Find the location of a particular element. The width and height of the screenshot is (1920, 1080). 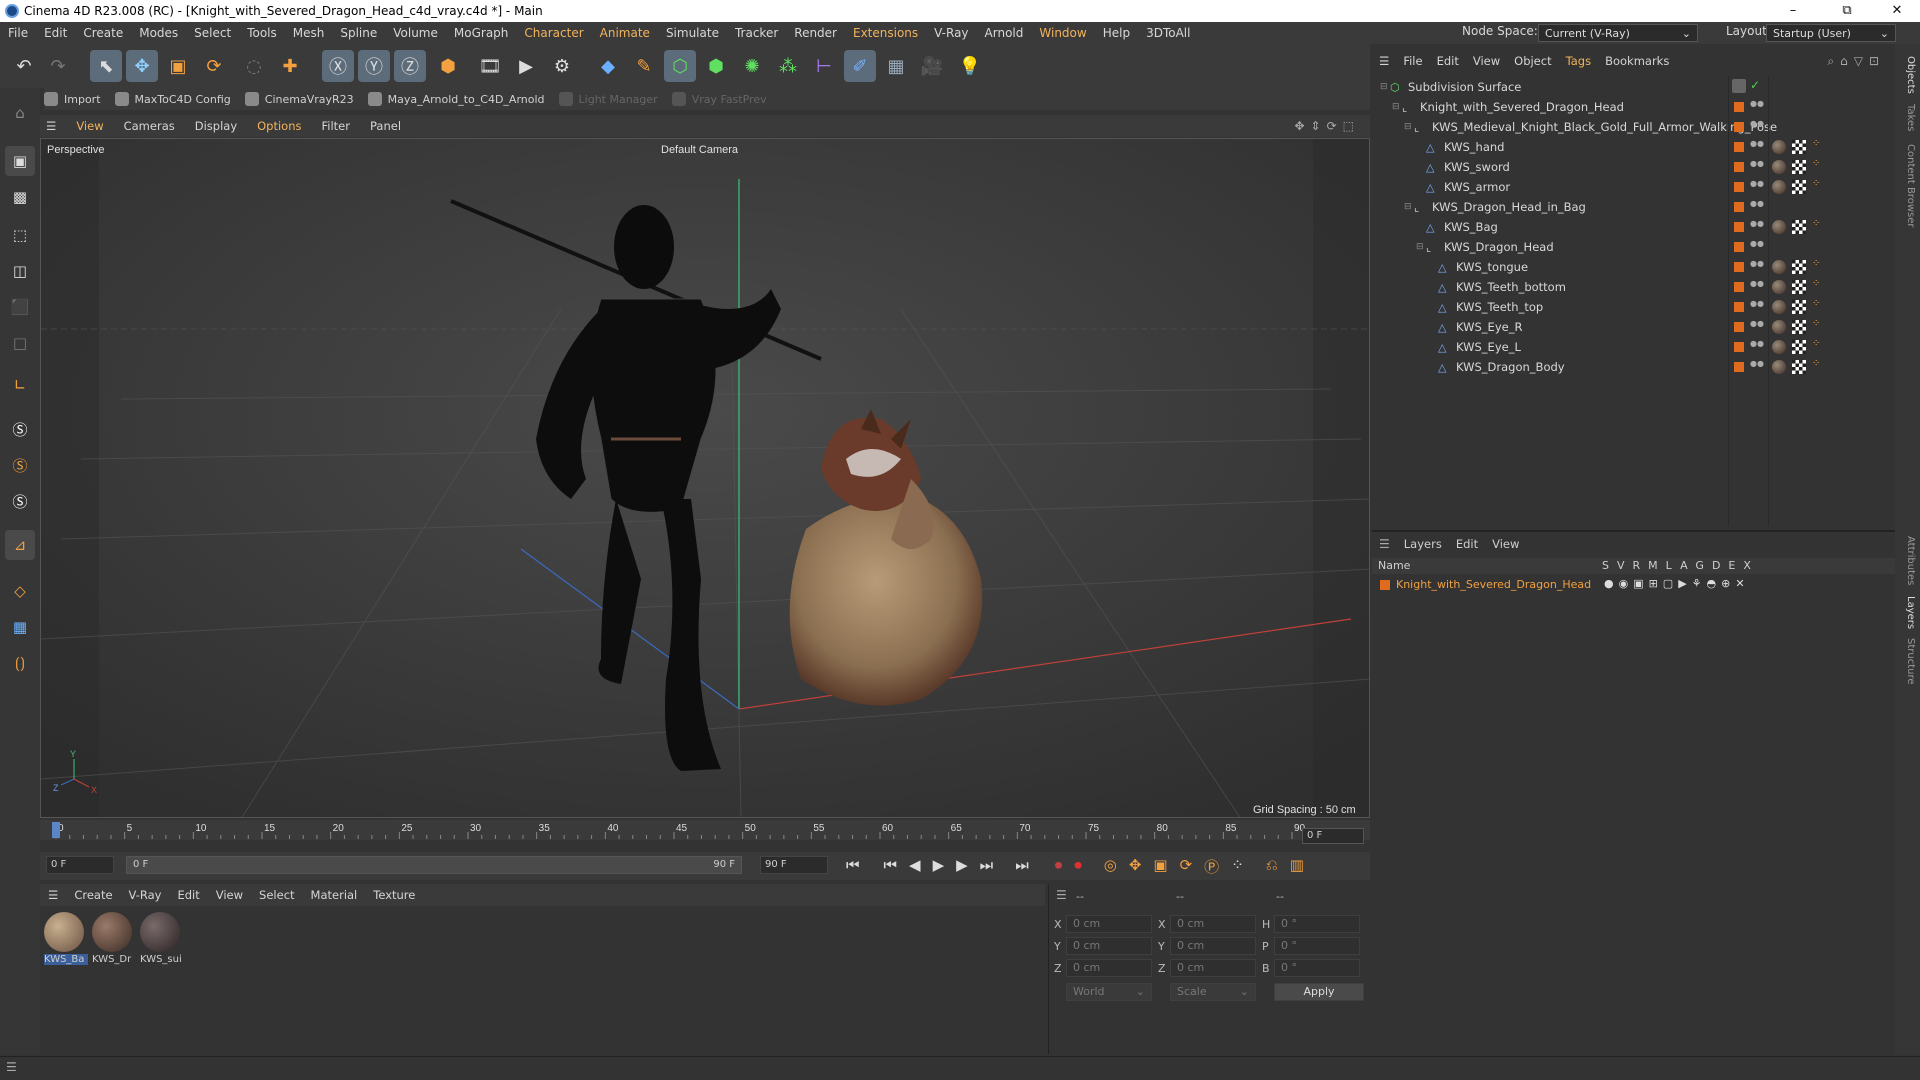

menu-edit: Edit is located at coordinates (55, 33).